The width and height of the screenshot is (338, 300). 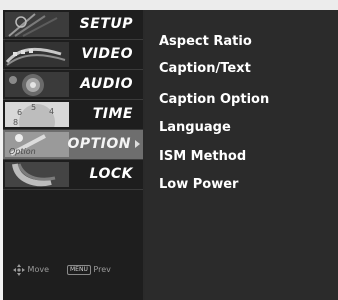 What do you see at coordinates (169, 5) in the screenshot?
I see `top-bar` at bounding box center [169, 5].